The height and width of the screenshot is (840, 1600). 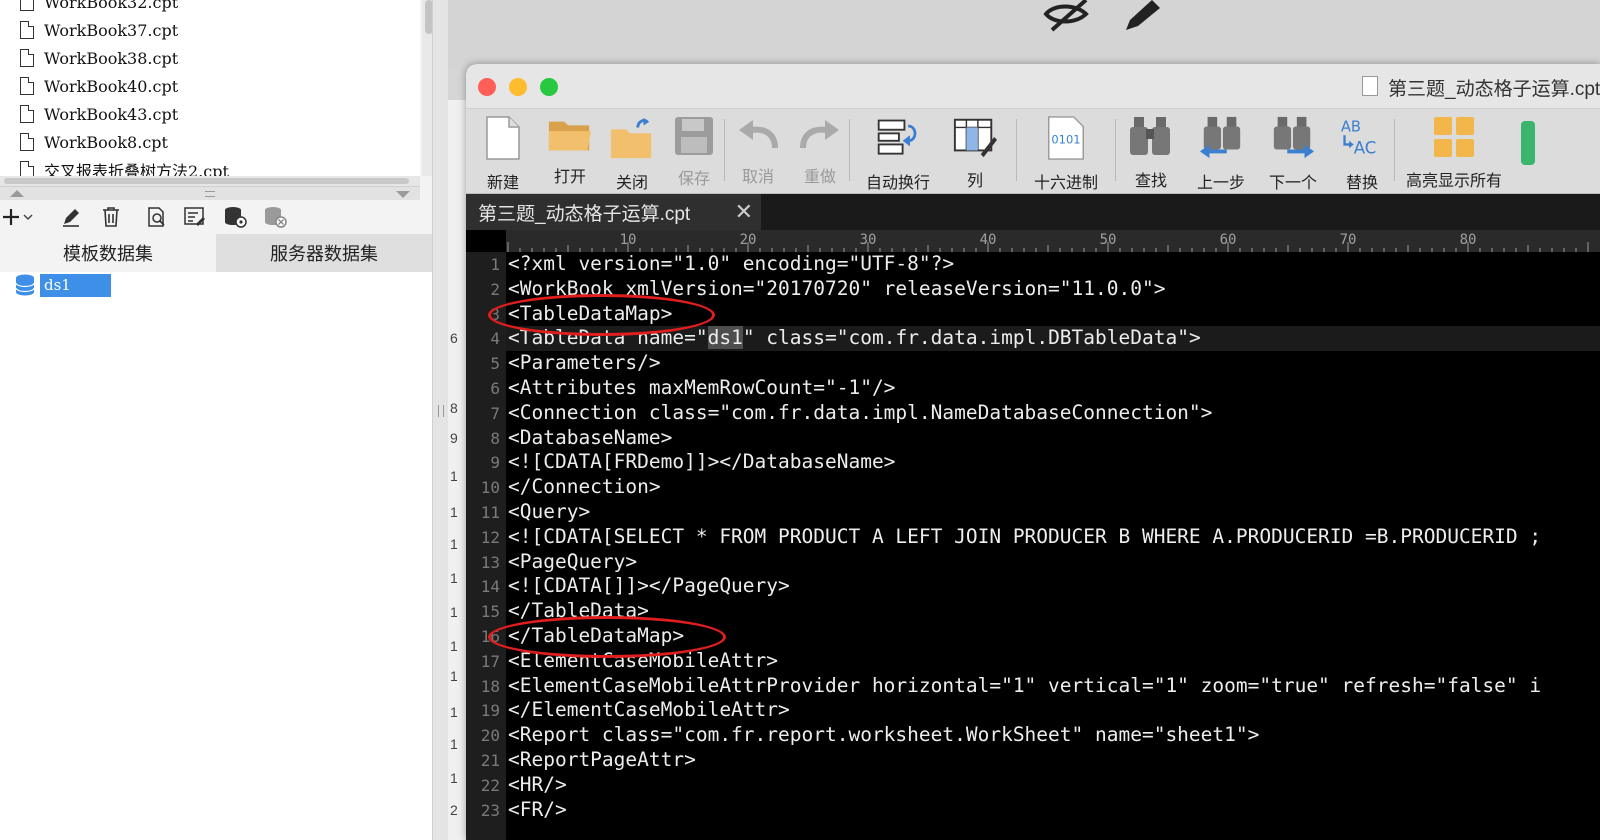 I want to click on replace-icon: AB AC, so click(x=1358, y=138).